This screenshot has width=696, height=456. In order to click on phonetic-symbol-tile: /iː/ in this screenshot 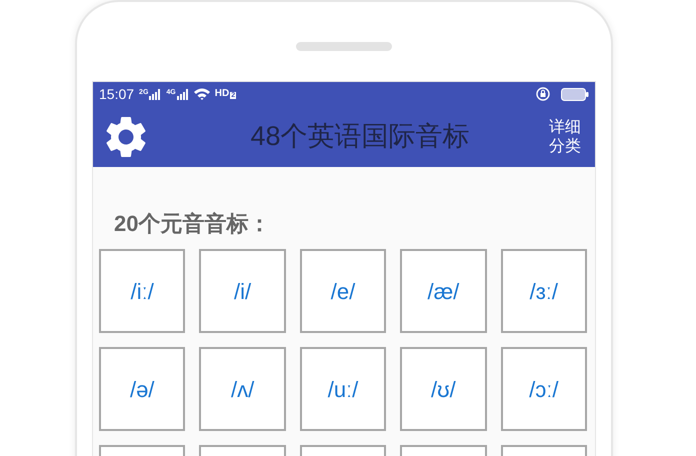, I will do `click(142, 291)`.